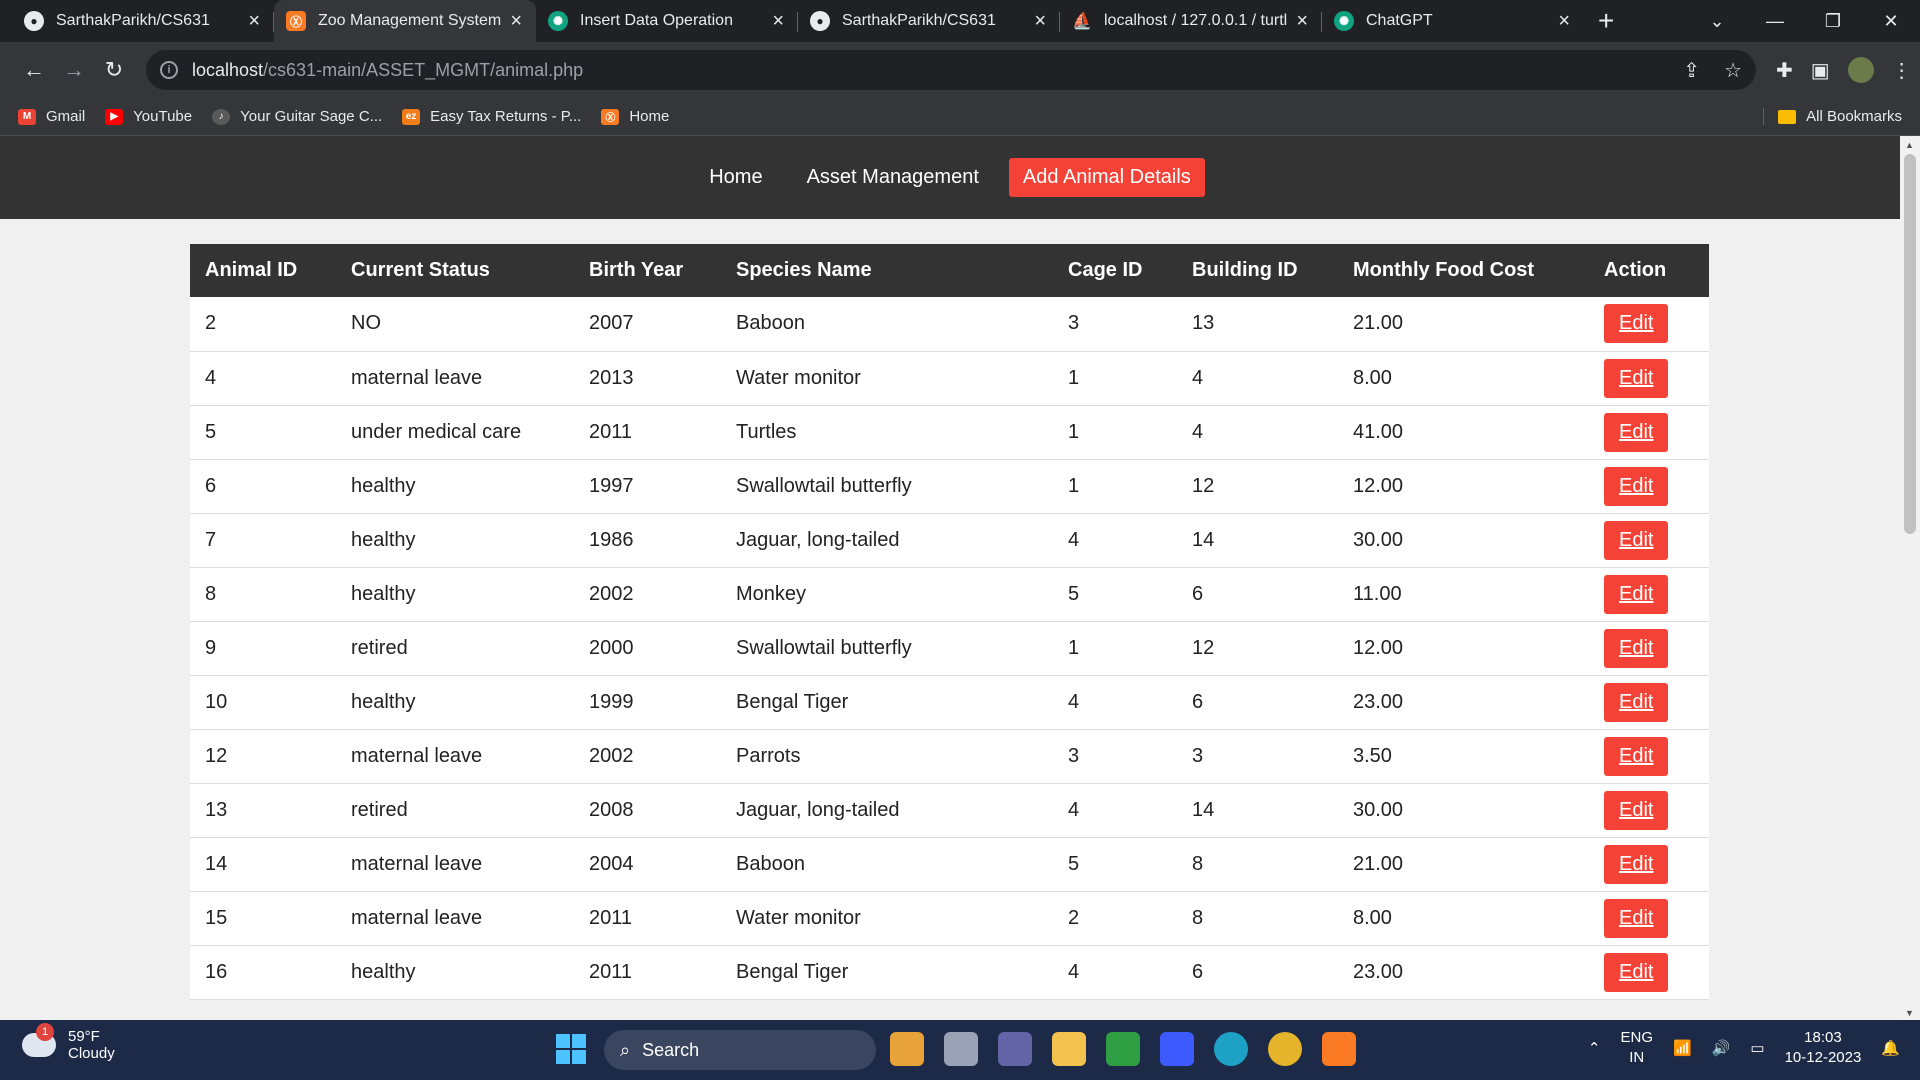 This screenshot has height=1080, width=1920. What do you see at coordinates (1833, 21) in the screenshot?
I see `restore-icon: ❐` at bounding box center [1833, 21].